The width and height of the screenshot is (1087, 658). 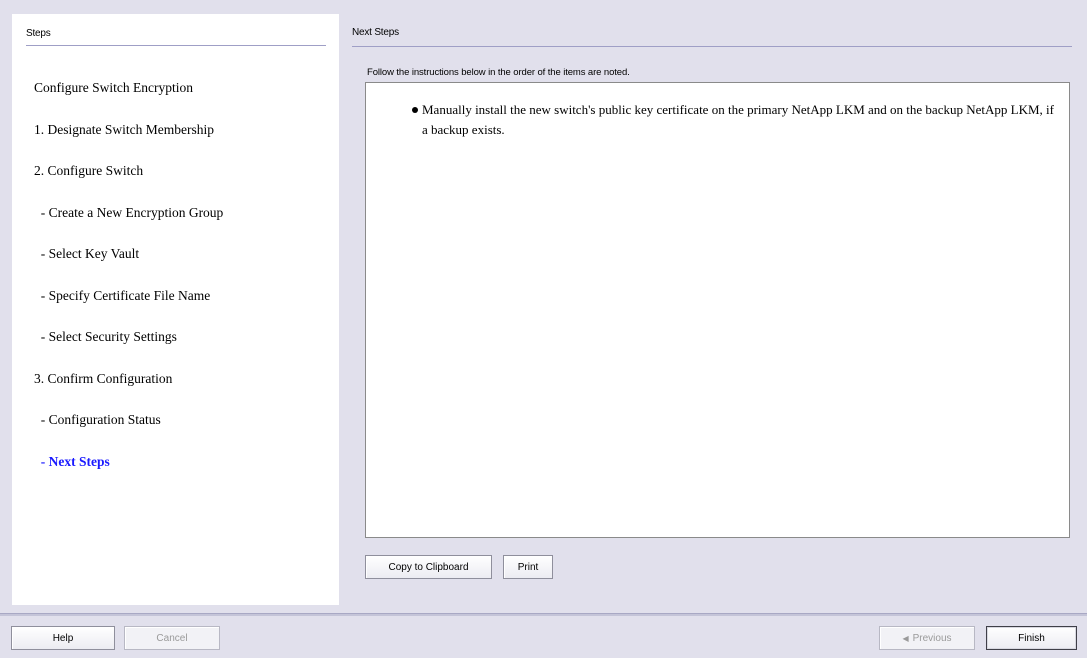 I want to click on title-divider, so click(x=712, y=46).